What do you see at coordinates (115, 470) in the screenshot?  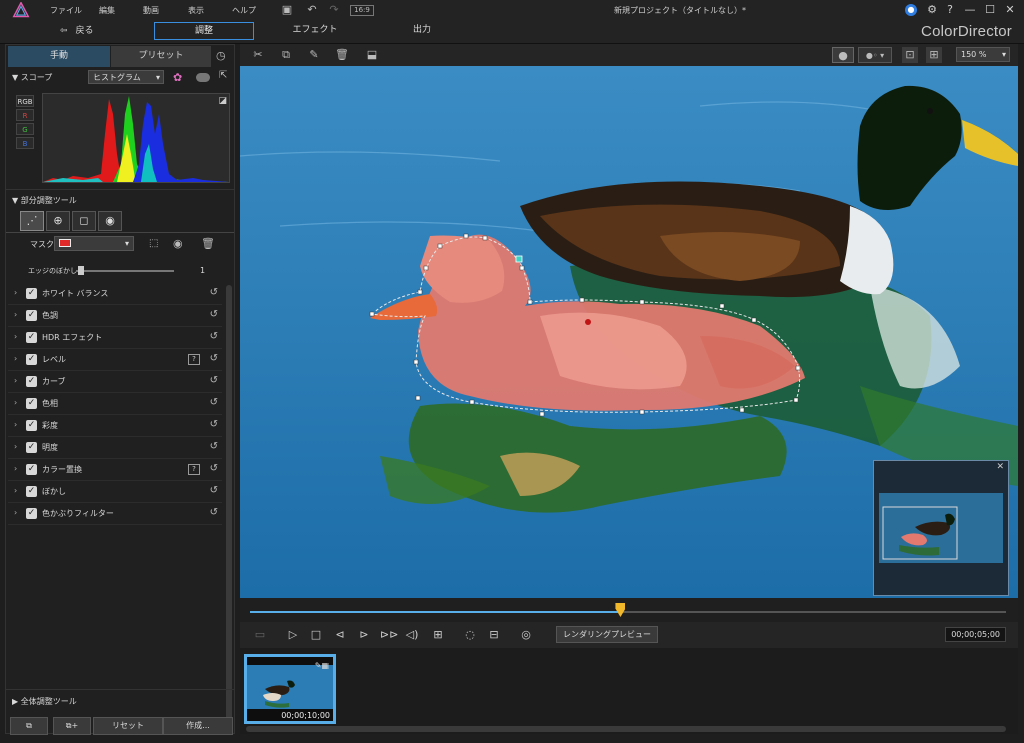 I see `adjustment-row: › ✓ カラー置換? ↺` at bounding box center [115, 470].